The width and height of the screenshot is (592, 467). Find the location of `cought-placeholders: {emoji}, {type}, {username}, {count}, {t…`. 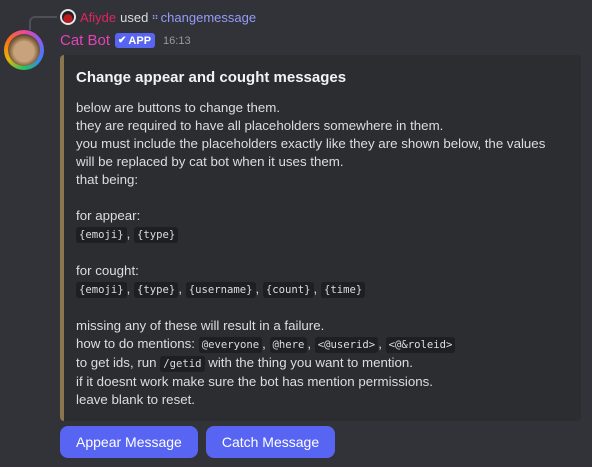

cought-placeholders: {emoji}, {type}, {username}, {count}, {t… is located at coordinates (322, 289).